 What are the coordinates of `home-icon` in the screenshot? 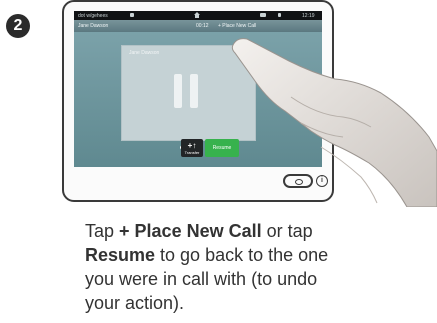 It's located at (197, 15).